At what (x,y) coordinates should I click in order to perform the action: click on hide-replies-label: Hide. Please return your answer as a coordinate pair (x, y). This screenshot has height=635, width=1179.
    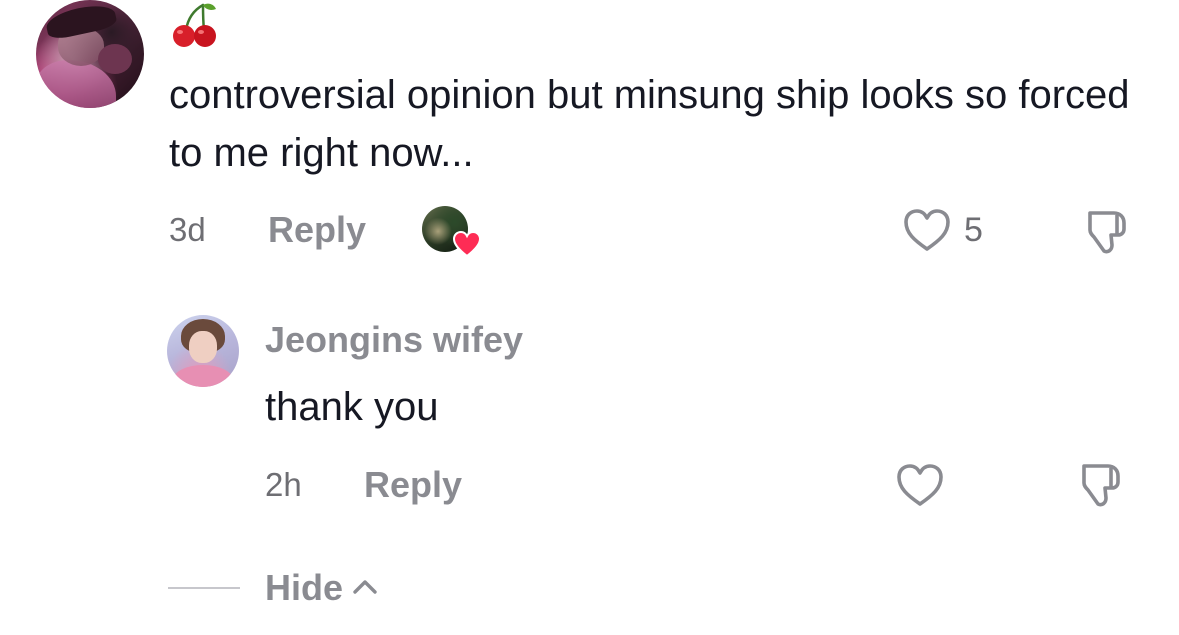
    Looking at the image, I should click on (304, 587).